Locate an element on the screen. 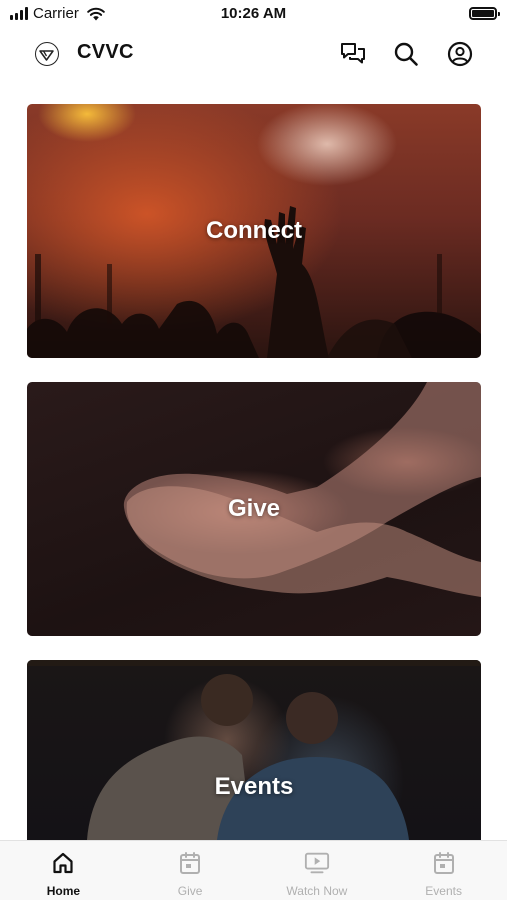 This screenshot has width=507, height=900. tab-events: Events is located at coordinates (443, 870).